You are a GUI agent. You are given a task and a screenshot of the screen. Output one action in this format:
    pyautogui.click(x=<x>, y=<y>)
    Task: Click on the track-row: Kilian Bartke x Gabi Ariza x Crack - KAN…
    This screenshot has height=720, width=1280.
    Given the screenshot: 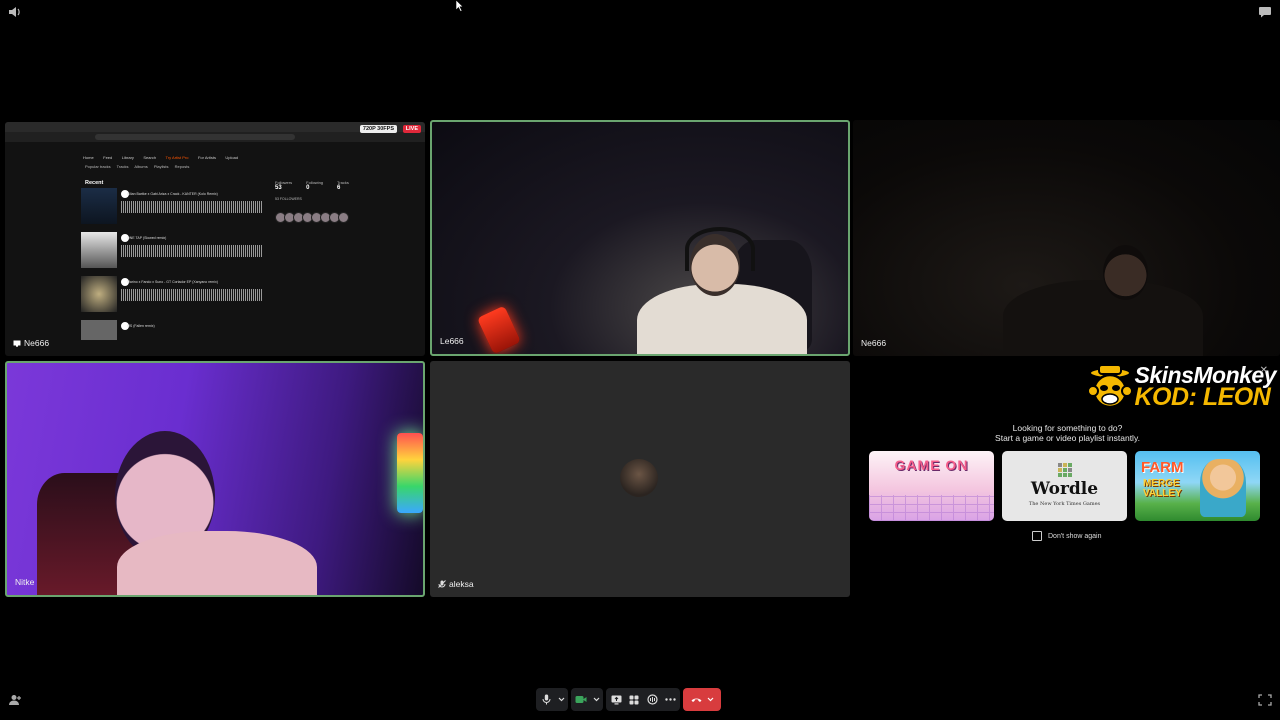 What is the action you would take?
    pyautogui.click(x=173, y=207)
    